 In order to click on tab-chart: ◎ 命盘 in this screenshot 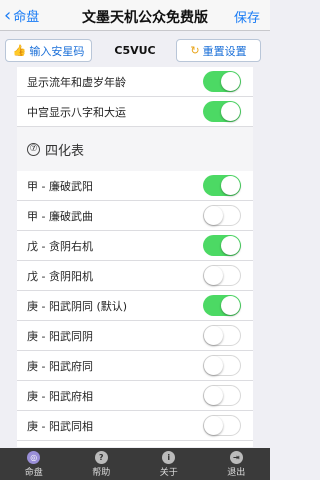, I will do `click(34, 464)`.